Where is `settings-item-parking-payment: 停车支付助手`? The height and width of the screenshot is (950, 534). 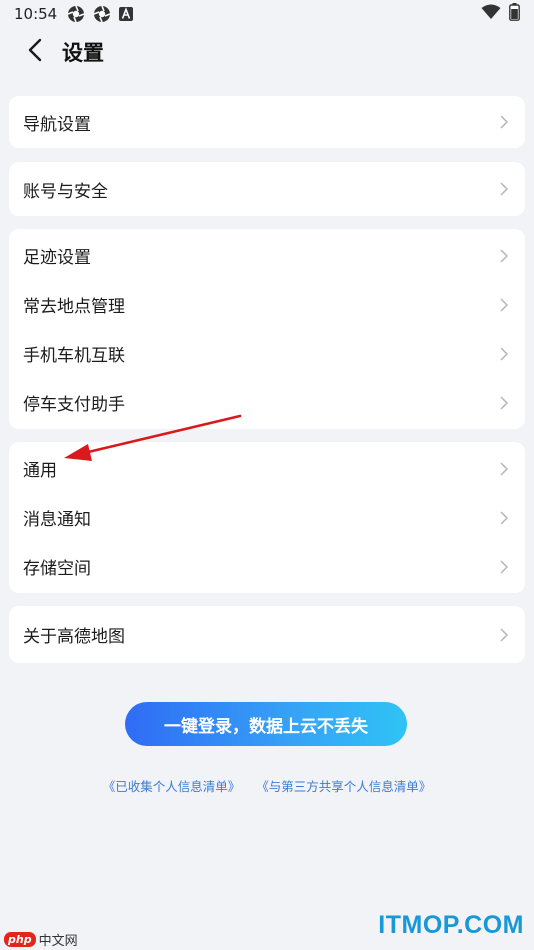
settings-item-parking-payment: 停车支付助手 is located at coordinates (267, 402).